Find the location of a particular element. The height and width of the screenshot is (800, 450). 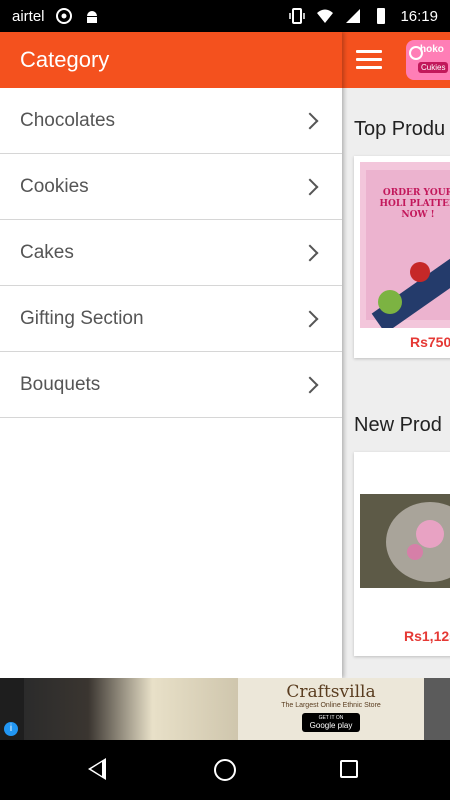

app-toolbar: hoko Cukies is located at coordinates (396, 60).